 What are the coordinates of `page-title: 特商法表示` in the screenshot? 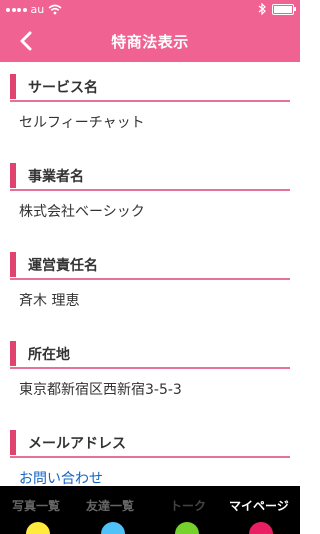 It's located at (150, 42).